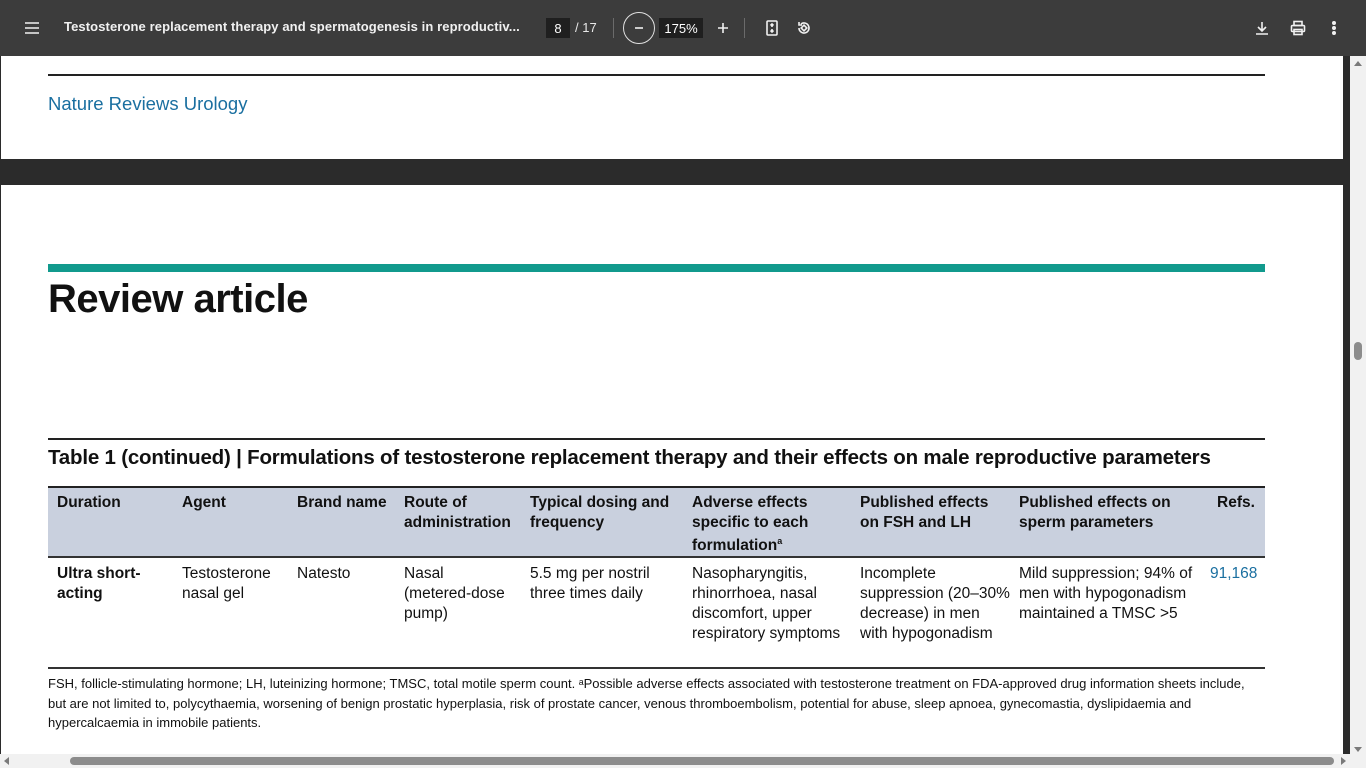 This screenshot has height=768, width=1366. Describe the element at coordinates (656, 268) in the screenshot. I see `accent-bar` at that location.